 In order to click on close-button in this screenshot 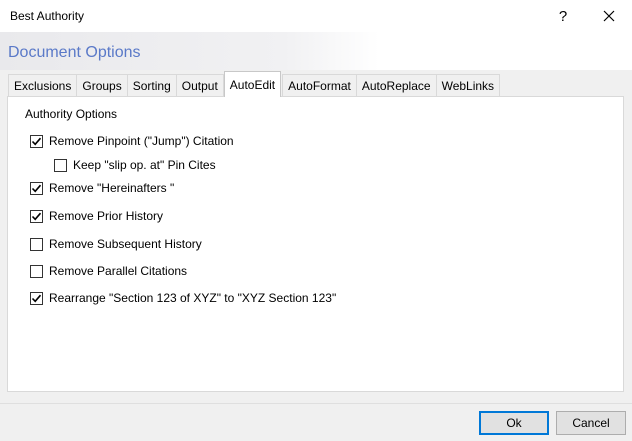, I will do `click(609, 16)`.